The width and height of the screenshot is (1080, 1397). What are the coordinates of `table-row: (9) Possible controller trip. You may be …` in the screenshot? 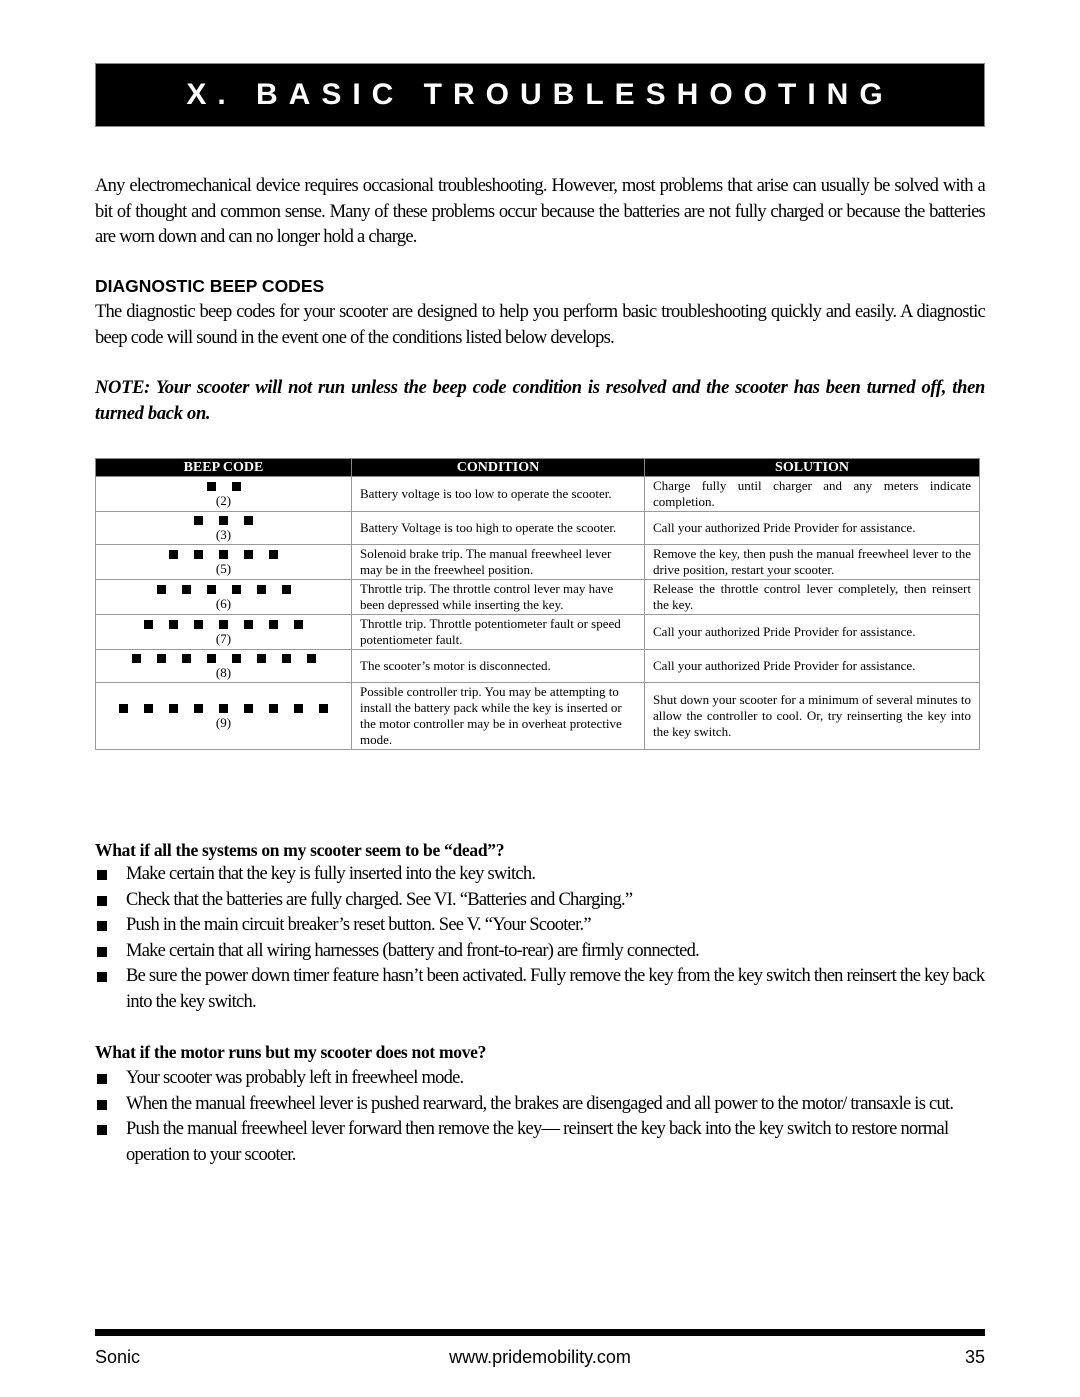 It's located at (537, 716).